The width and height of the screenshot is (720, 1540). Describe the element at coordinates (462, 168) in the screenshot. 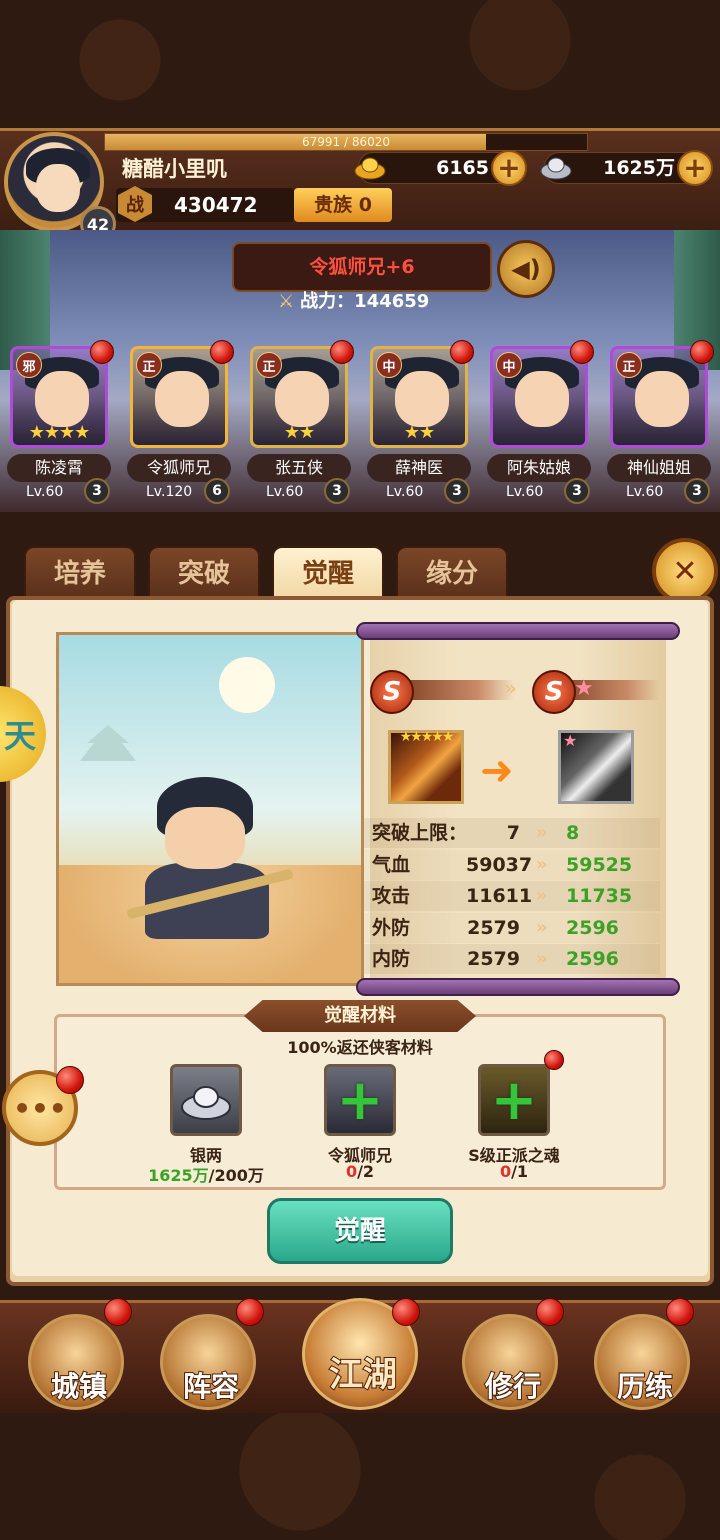

I see `gold-amount: 6165` at that location.